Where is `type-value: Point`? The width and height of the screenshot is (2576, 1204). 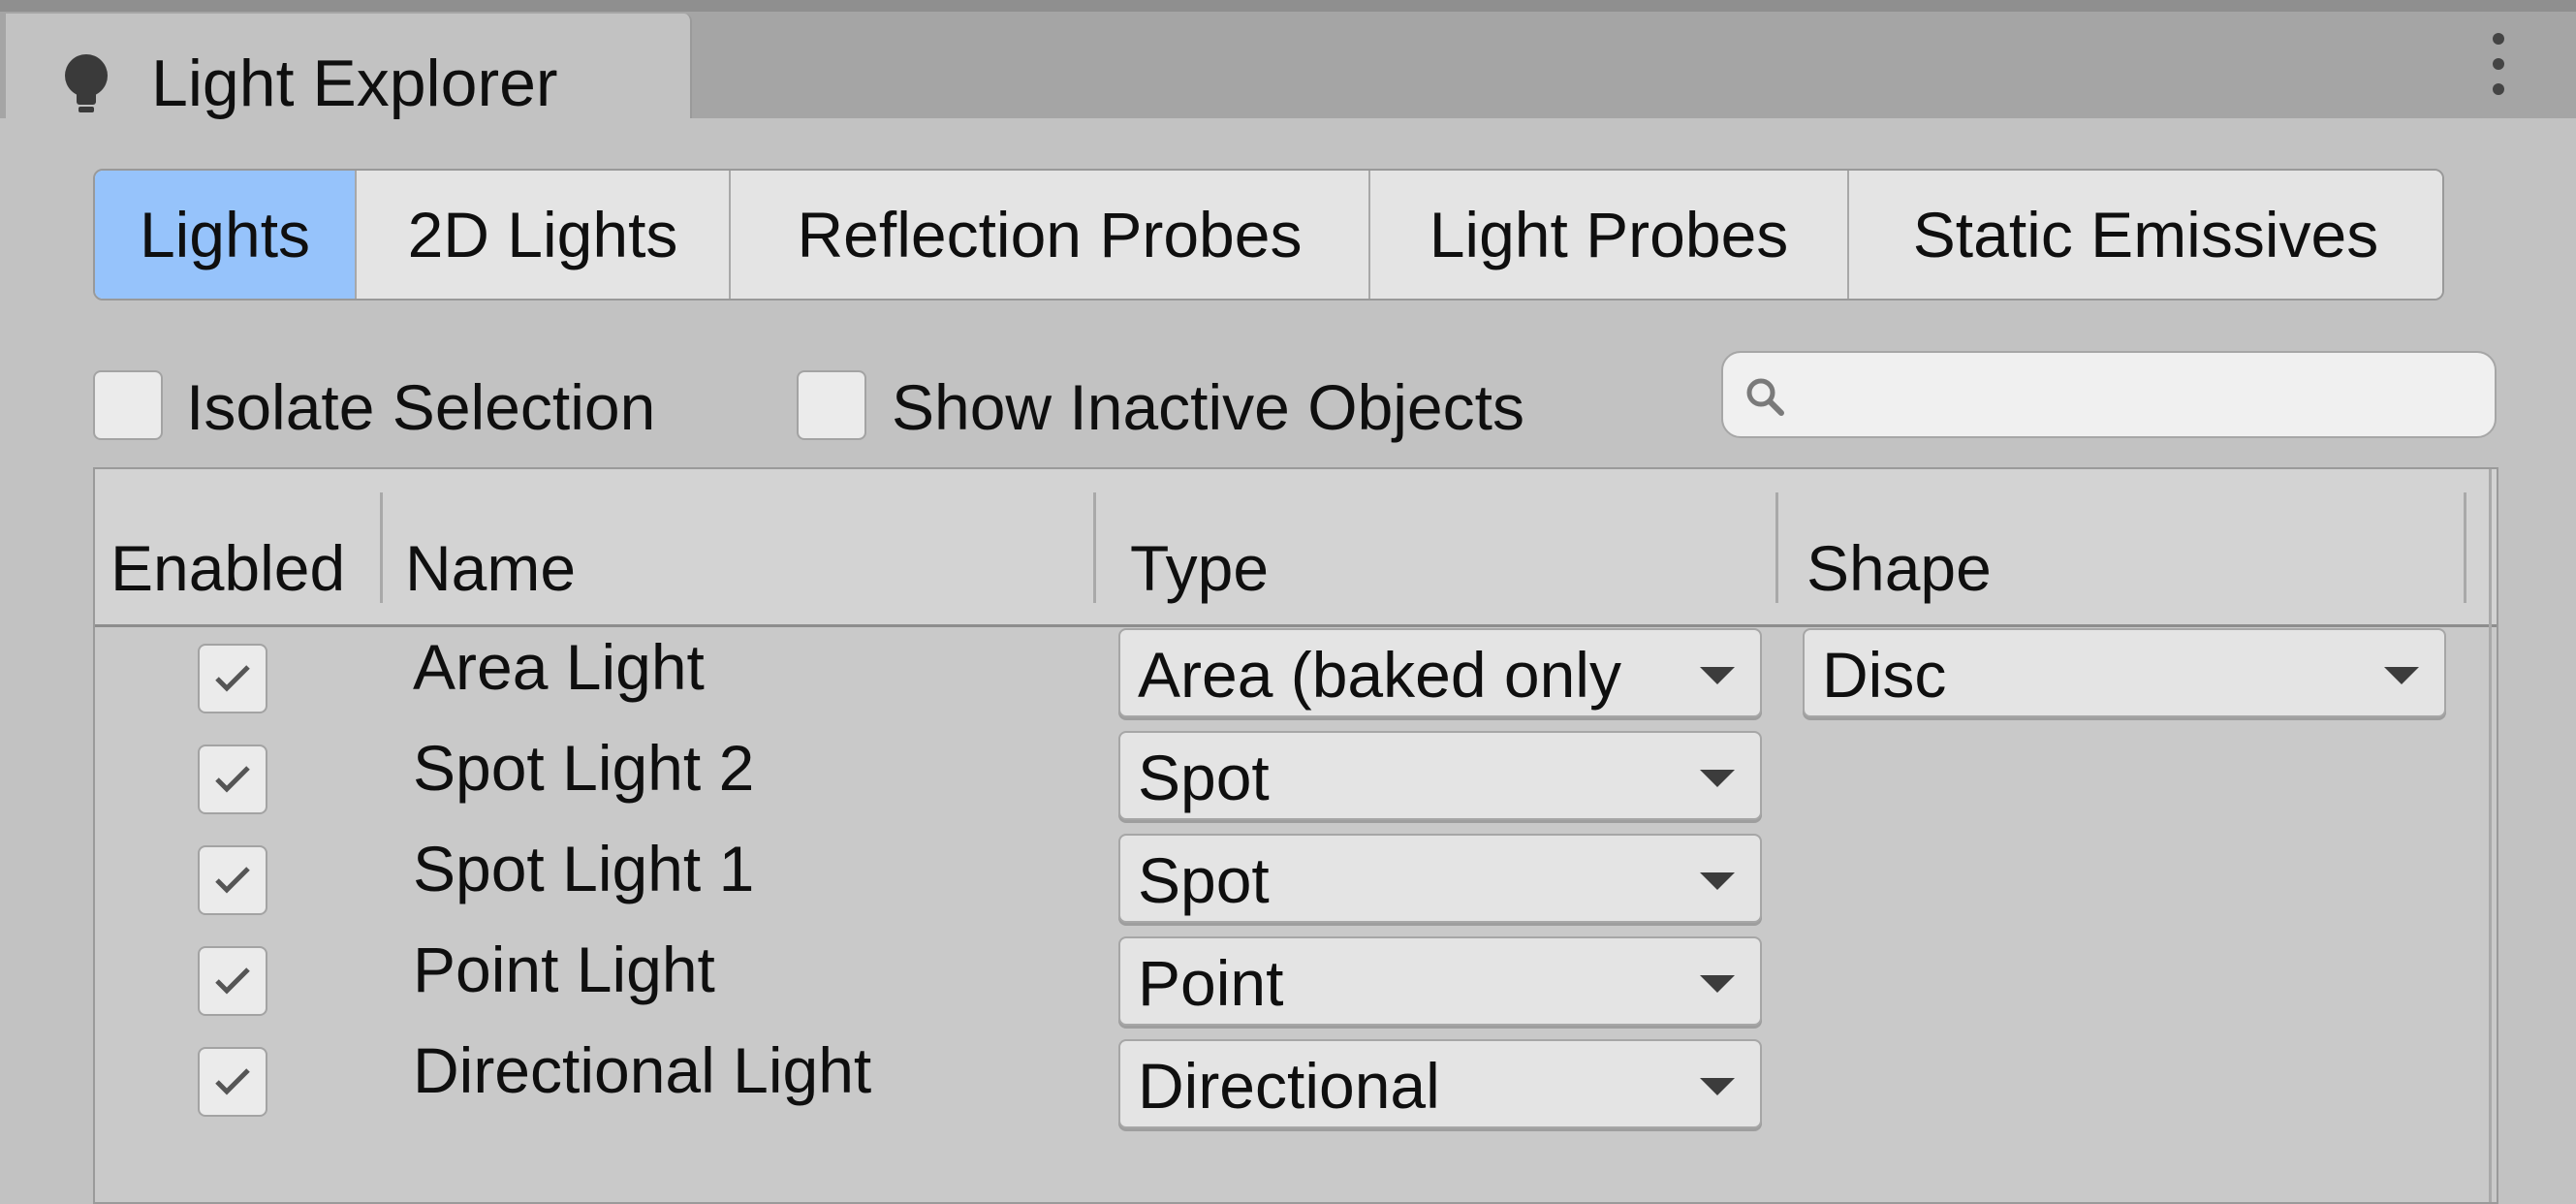 type-value: Point is located at coordinates (1211, 983).